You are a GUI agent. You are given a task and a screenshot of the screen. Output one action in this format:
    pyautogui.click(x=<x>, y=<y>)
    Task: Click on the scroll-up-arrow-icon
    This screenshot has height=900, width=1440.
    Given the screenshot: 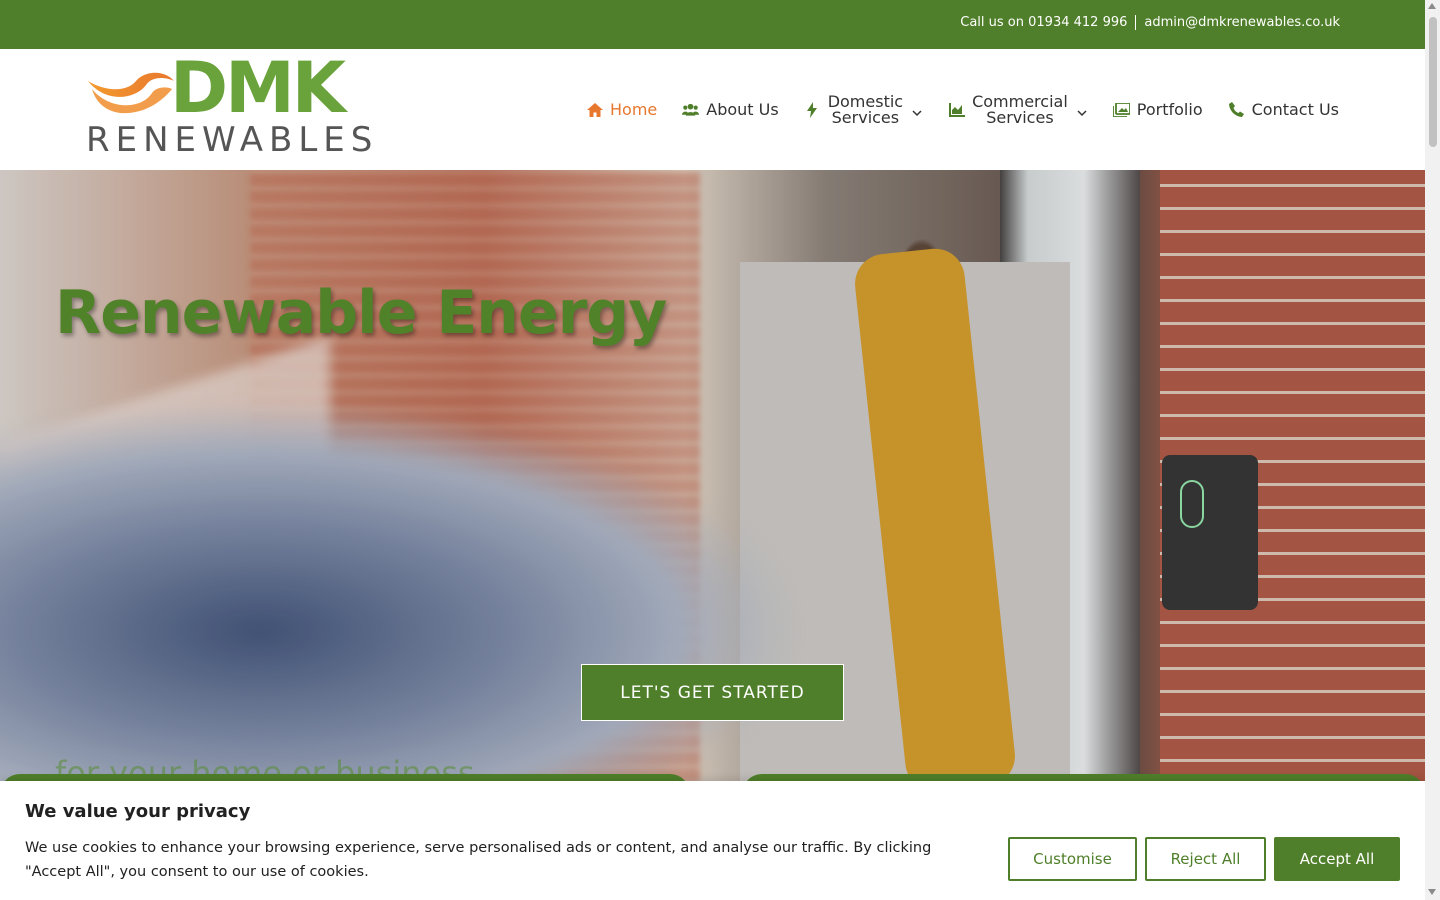 What is the action you would take?
    pyautogui.click(x=1432, y=6)
    